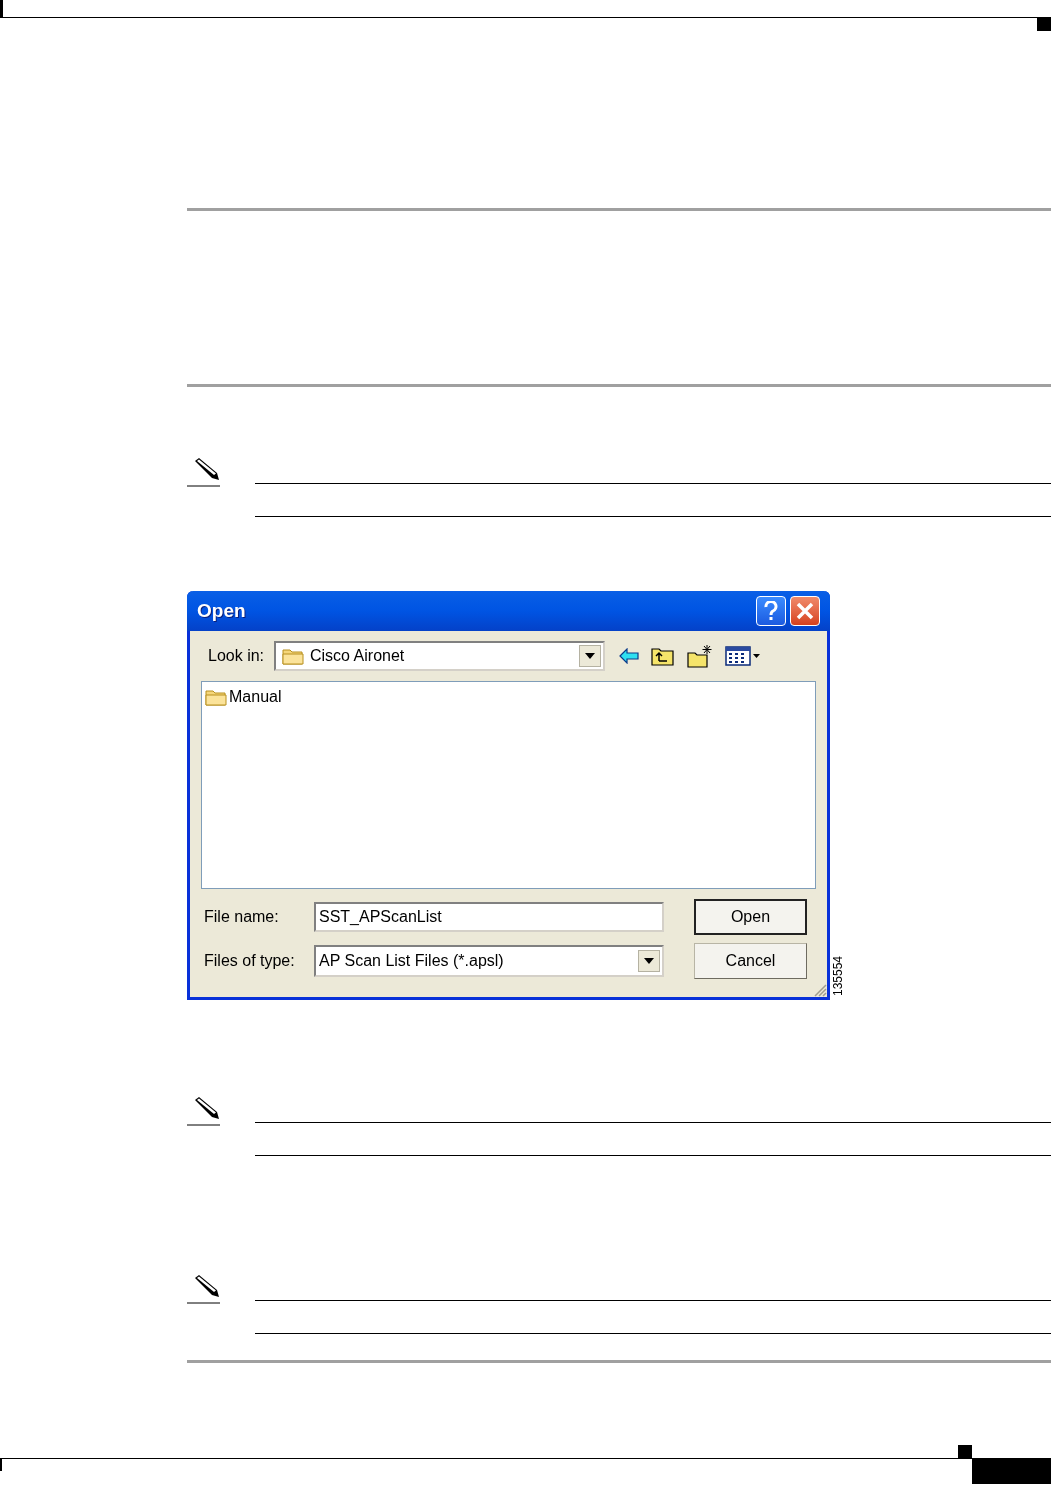 This screenshot has width=1051, height=1485. What do you see at coordinates (820, 990) in the screenshot?
I see `resize-grip-icon` at bounding box center [820, 990].